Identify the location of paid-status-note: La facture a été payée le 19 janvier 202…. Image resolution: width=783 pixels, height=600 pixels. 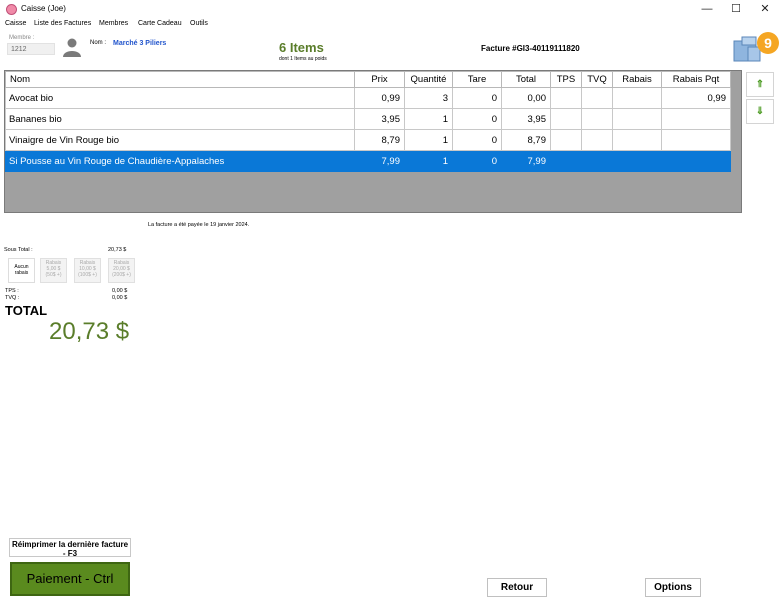
(199, 225).